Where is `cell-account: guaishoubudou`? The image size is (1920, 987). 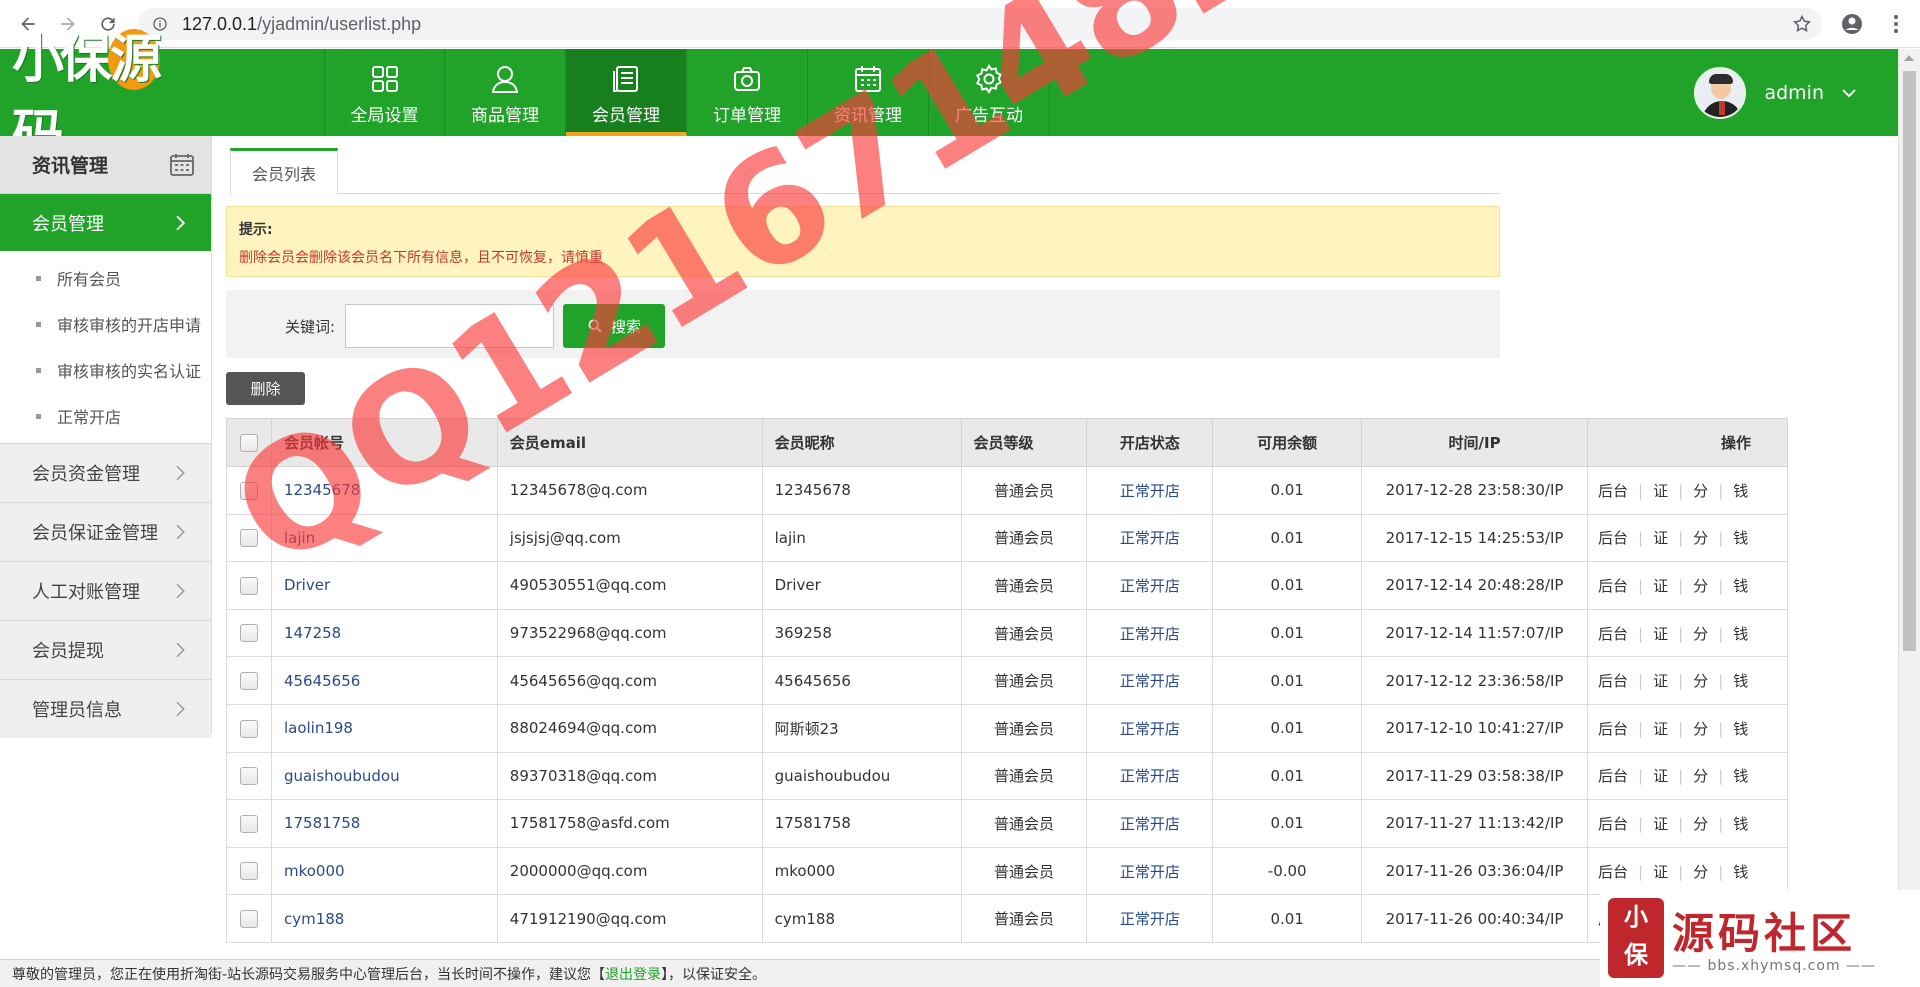
cell-account: guaishoubudou is located at coordinates (384, 776).